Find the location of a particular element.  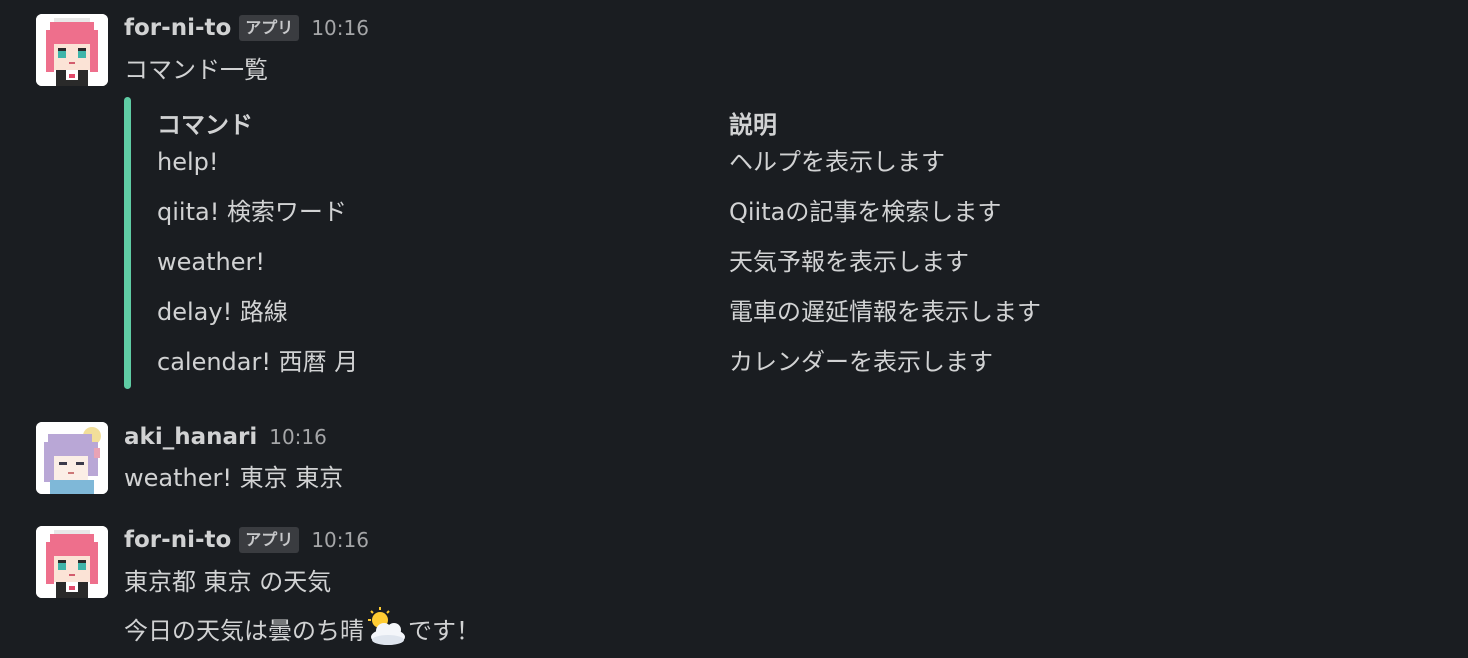

column-header-description: 説明 is located at coordinates (753, 125).